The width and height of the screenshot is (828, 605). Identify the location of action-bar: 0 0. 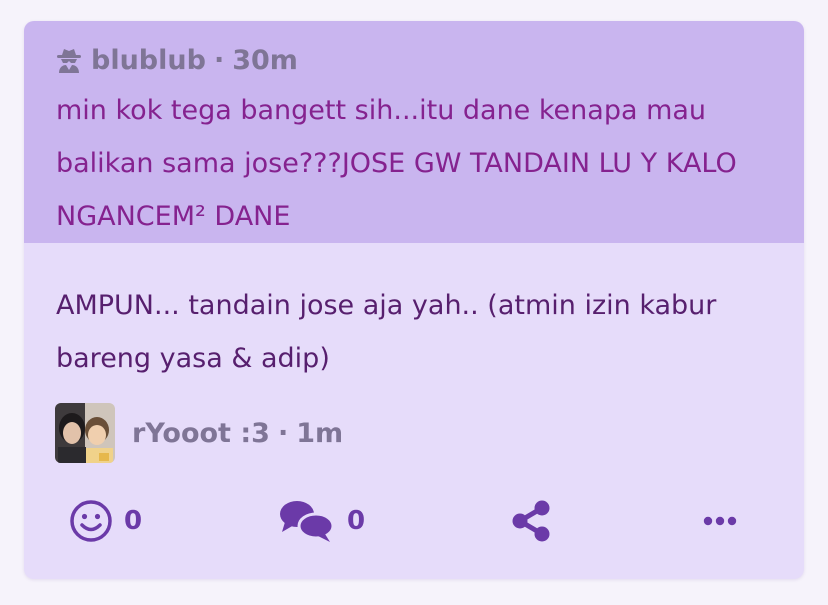
(414, 521).